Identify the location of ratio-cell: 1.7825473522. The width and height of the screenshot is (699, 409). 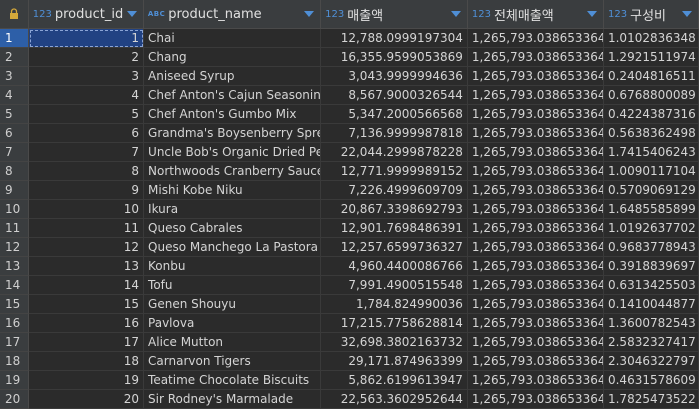
(651, 399).